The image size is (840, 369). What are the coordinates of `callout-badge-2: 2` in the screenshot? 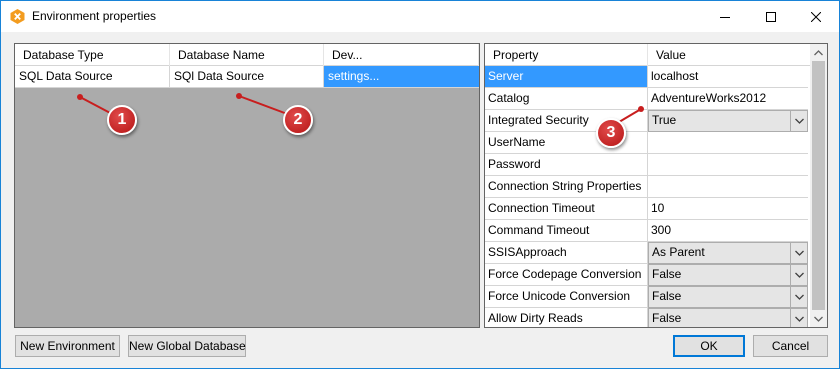 It's located at (298, 120).